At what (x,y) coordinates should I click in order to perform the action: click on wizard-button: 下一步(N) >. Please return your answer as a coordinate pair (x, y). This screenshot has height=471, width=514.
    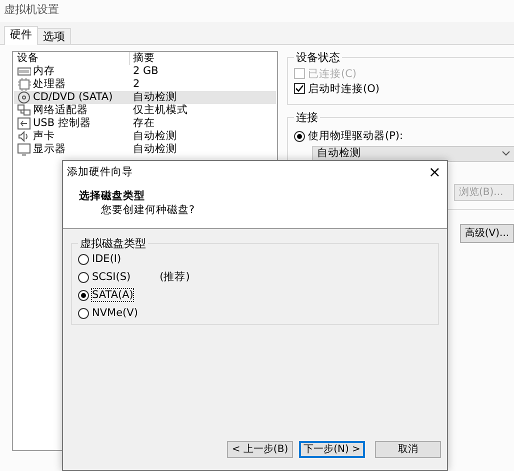
    Looking at the image, I should click on (332, 449).